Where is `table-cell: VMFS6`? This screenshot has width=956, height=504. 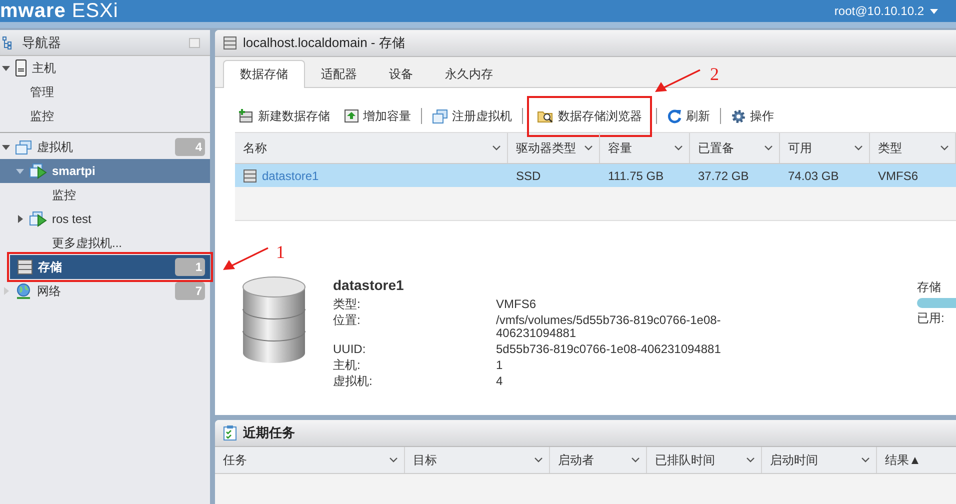 table-cell: VMFS6 is located at coordinates (898, 175).